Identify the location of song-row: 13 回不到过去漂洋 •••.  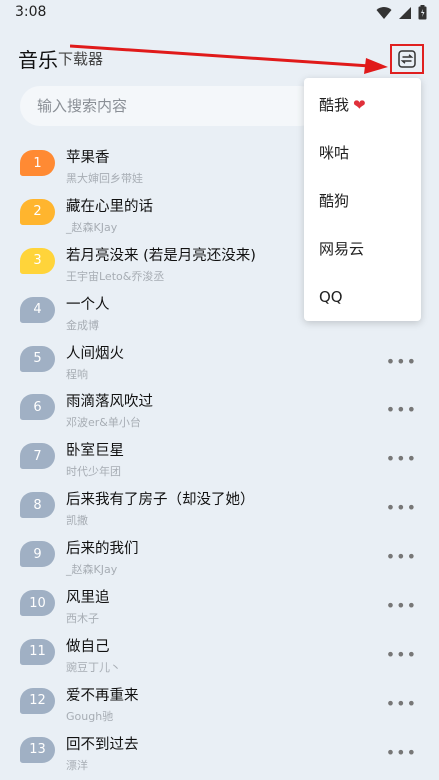
(219, 751).